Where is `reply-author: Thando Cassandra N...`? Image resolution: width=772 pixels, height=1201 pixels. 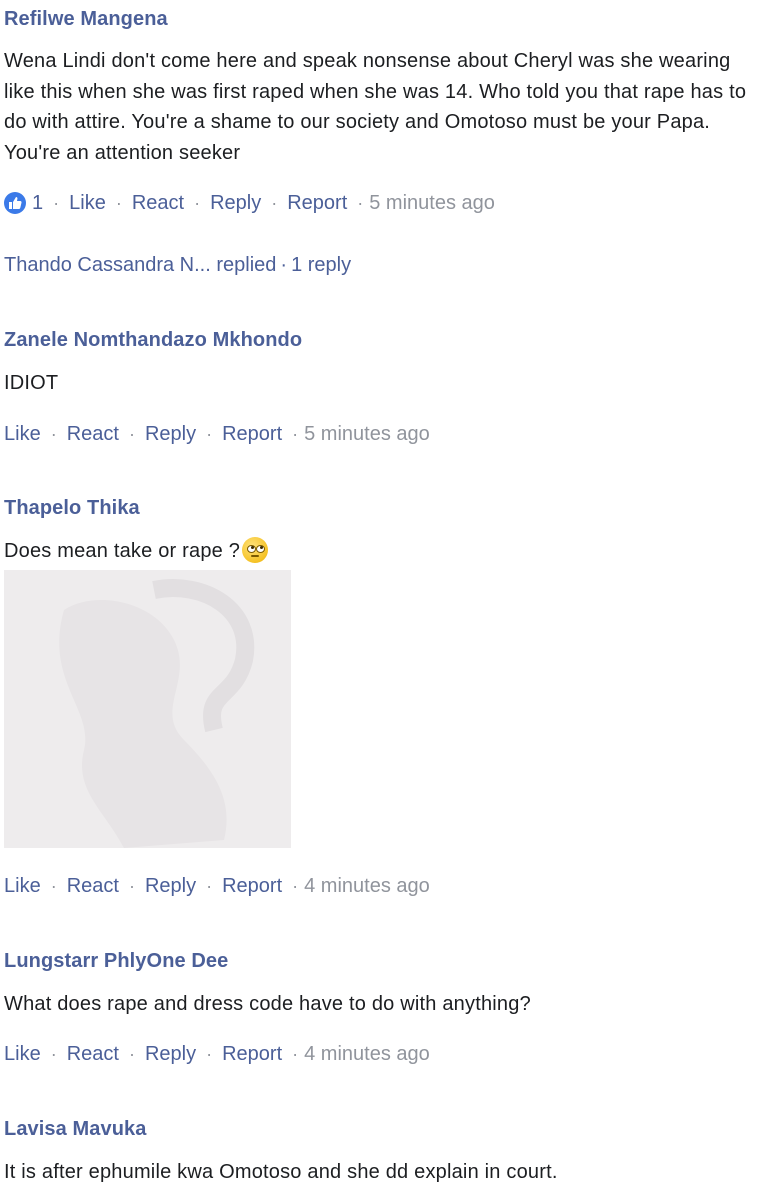
reply-author: Thando Cassandra N... is located at coordinates (107, 265).